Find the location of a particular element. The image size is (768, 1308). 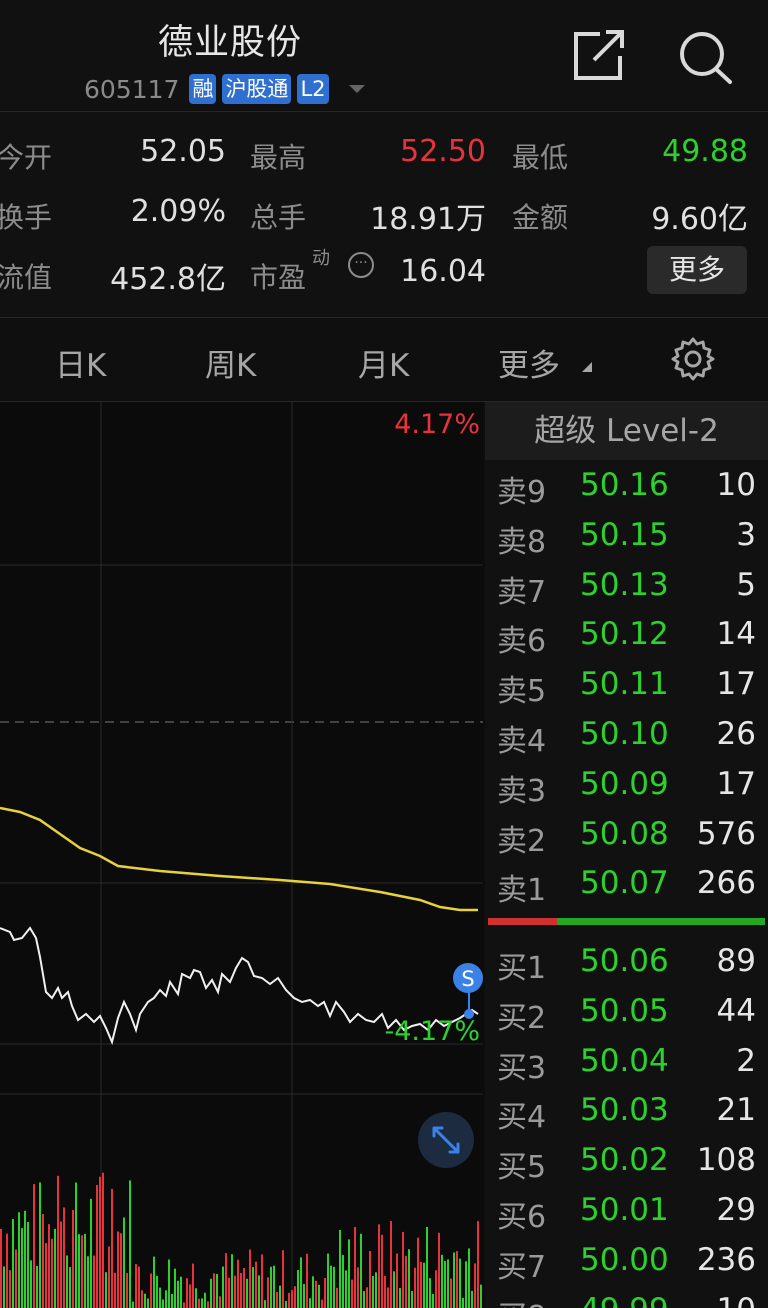

bid-level-label: 买7 is located at coordinates (522, 1267).